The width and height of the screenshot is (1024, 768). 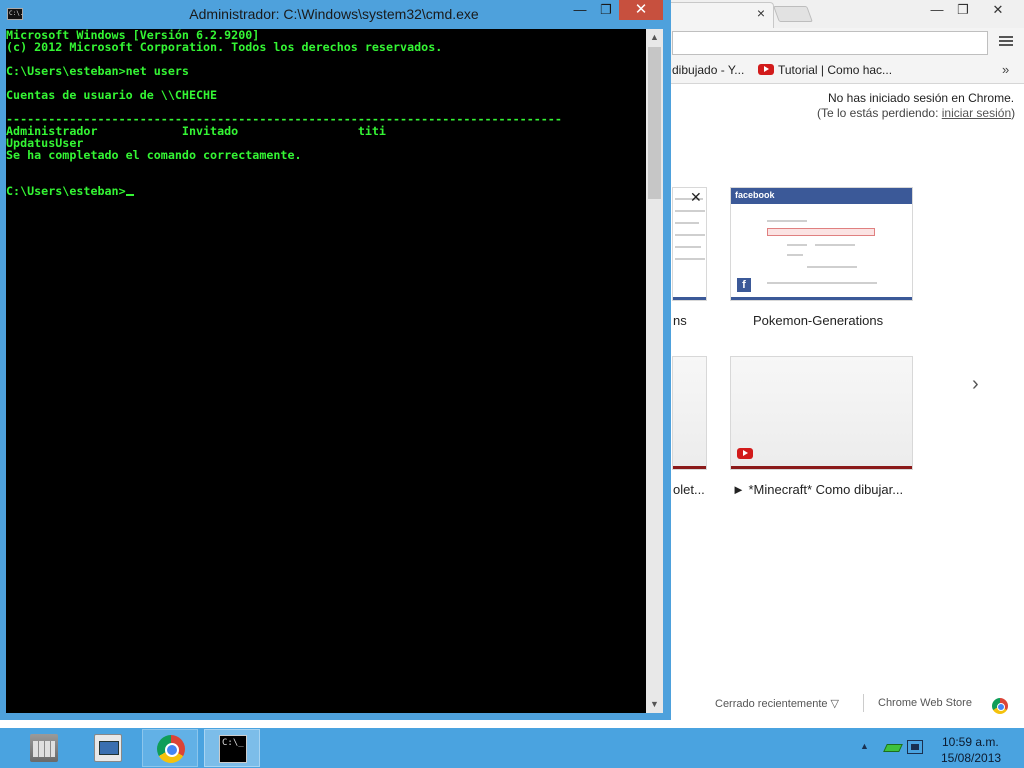 What do you see at coordinates (830, 43) in the screenshot?
I see `omnibox` at bounding box center [830, 43].